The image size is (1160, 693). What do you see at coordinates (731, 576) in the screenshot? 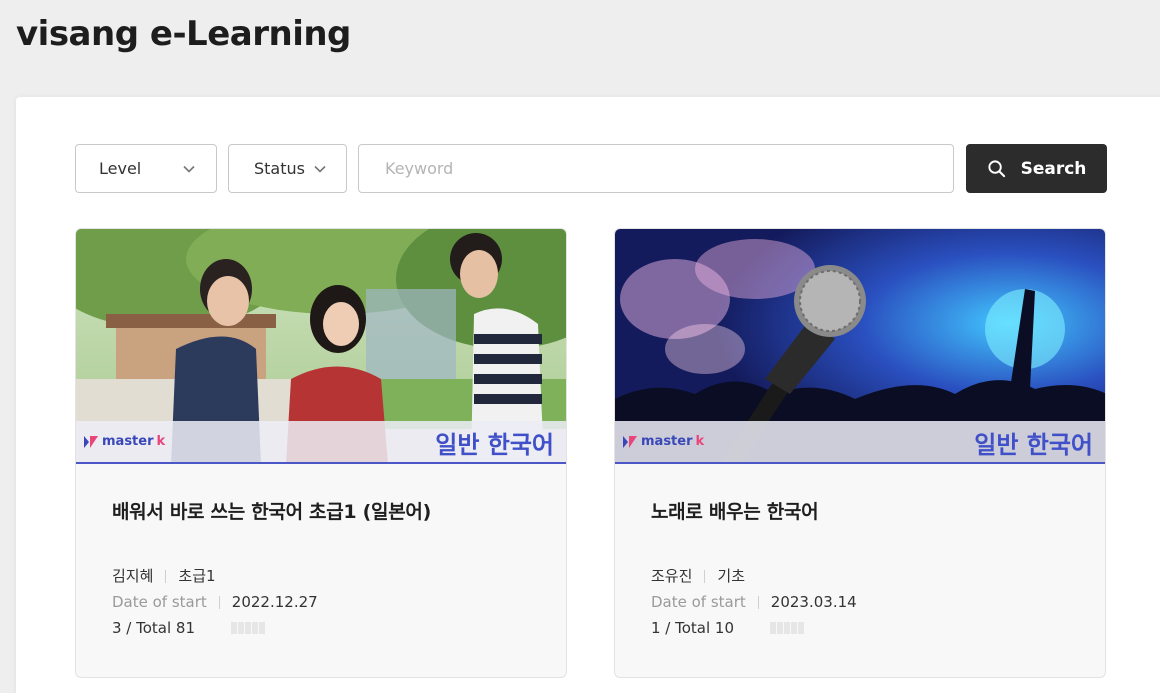
I see `course-level: 기초` at bounding box center [731, 576].